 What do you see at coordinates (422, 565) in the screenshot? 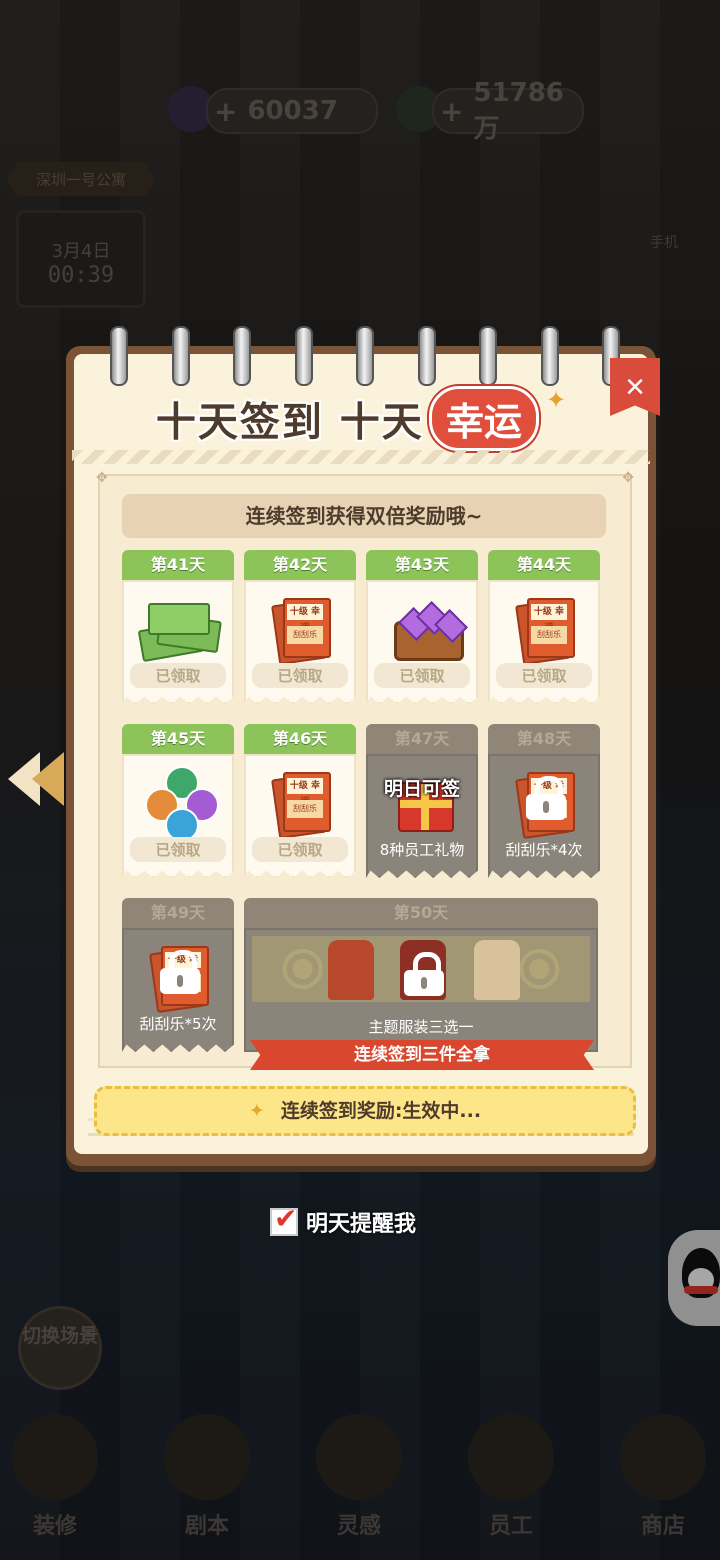
I see `day-label: 第43天` at bounding box center [422, 565].